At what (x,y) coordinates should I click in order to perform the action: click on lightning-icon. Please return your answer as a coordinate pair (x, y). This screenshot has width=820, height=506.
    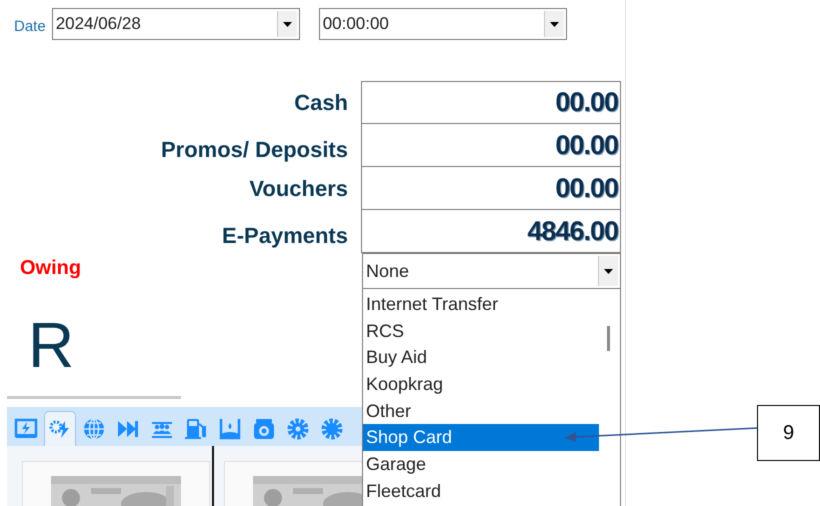
    Looking at the image, I should click on (26, 428).